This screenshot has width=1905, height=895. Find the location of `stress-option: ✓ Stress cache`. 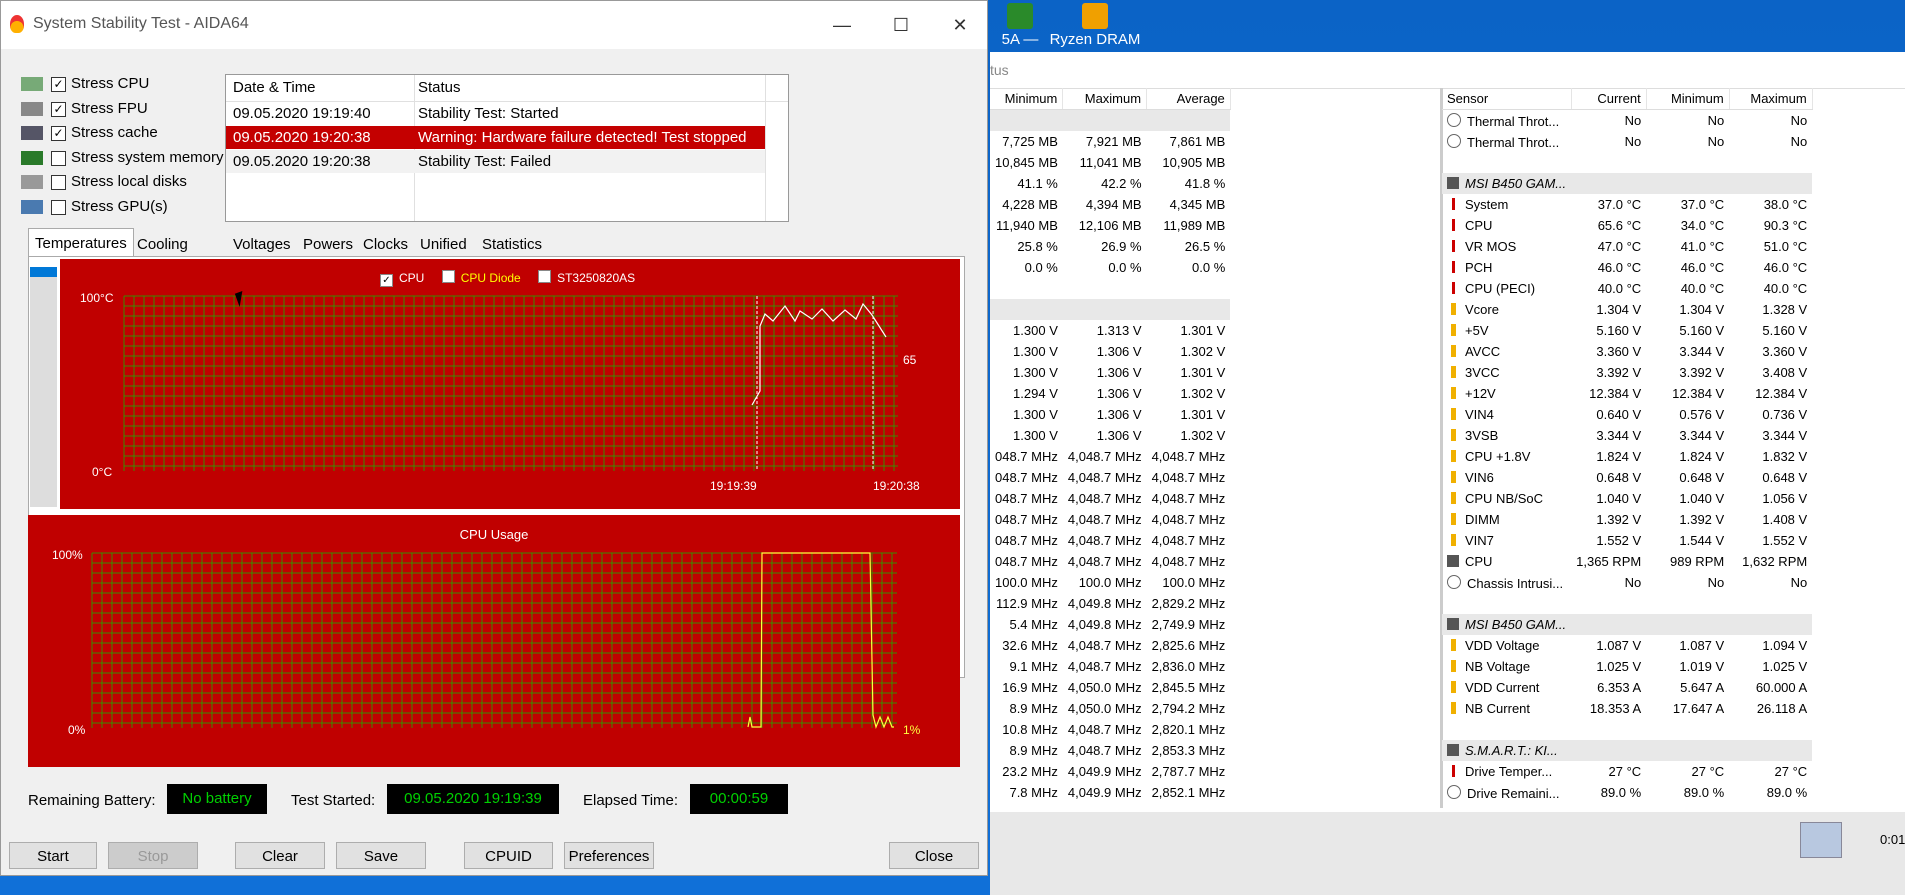

stress-option: ✓ Stress cache is located at coordinates (126, 134).